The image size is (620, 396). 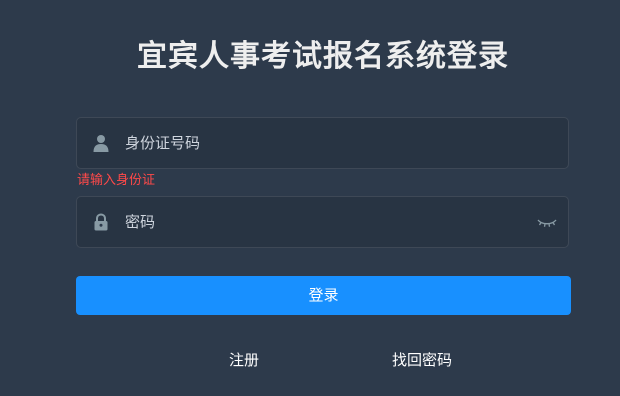 I want to click on lock-icon, so click(x=101, y=222).